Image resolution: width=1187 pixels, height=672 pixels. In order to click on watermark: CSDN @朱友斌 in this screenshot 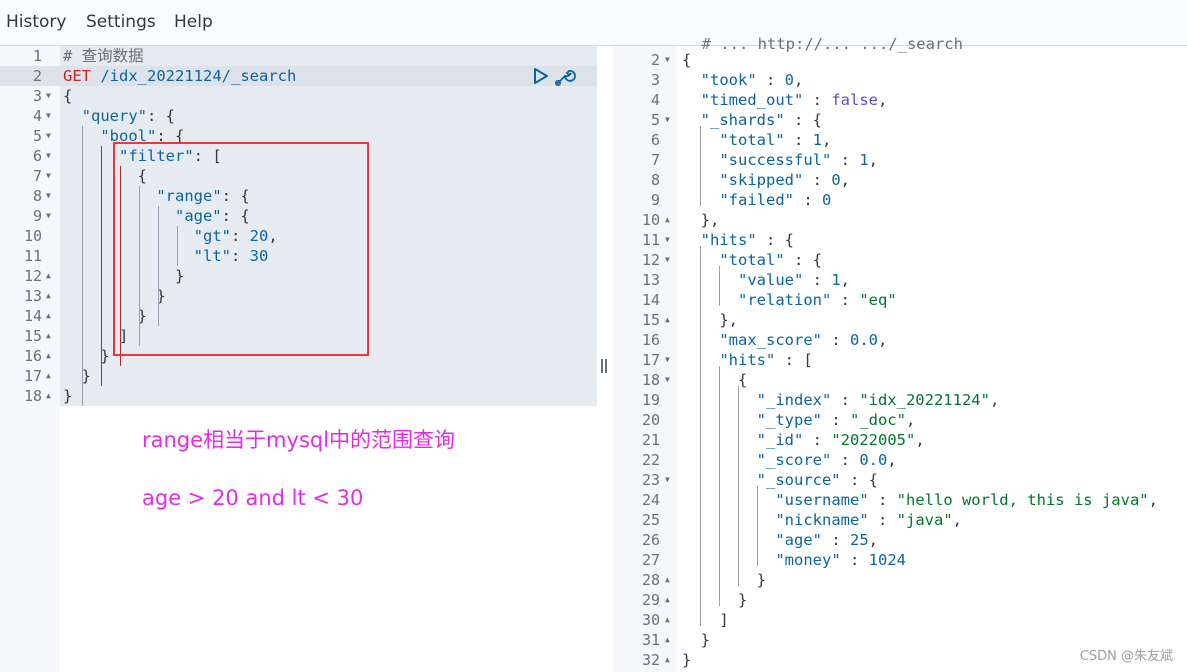, I will do `click(1126, 656)`.